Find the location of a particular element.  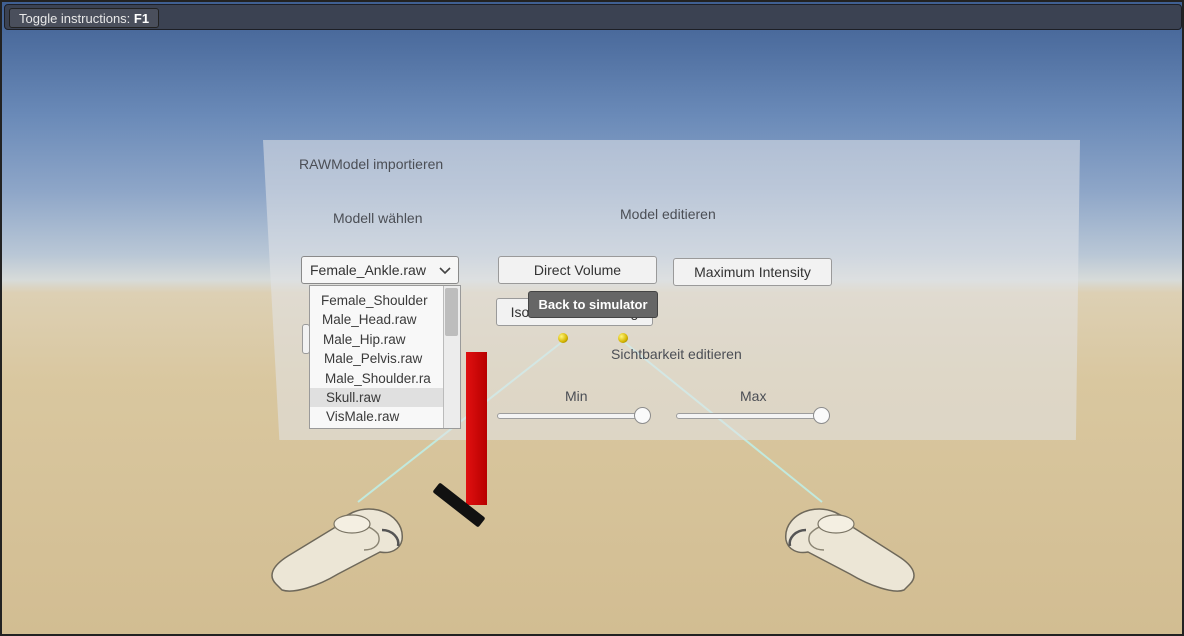

red-pillar is located at coordinates (476, 428).